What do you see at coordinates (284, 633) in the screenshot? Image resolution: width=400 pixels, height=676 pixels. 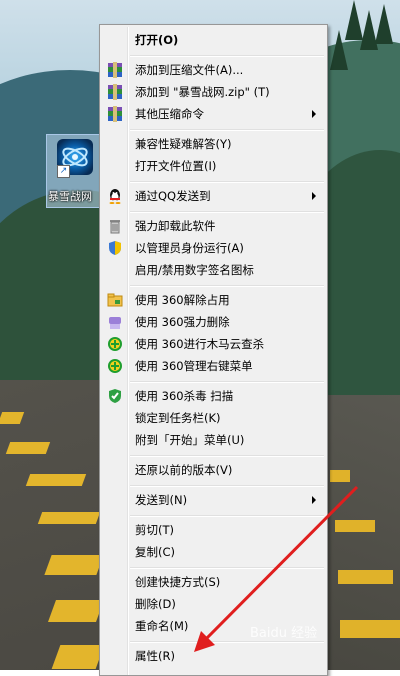 I see `baidu-watermark: Baidu 经验` at bounding box center [284, 633].